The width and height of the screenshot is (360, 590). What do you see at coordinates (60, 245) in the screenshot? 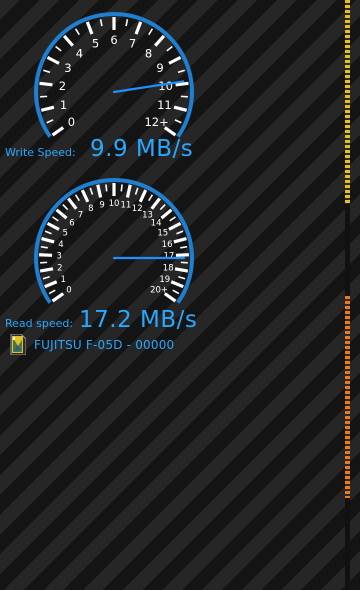
I see `read-tick-label: 4` at bounding box center [60, 245].